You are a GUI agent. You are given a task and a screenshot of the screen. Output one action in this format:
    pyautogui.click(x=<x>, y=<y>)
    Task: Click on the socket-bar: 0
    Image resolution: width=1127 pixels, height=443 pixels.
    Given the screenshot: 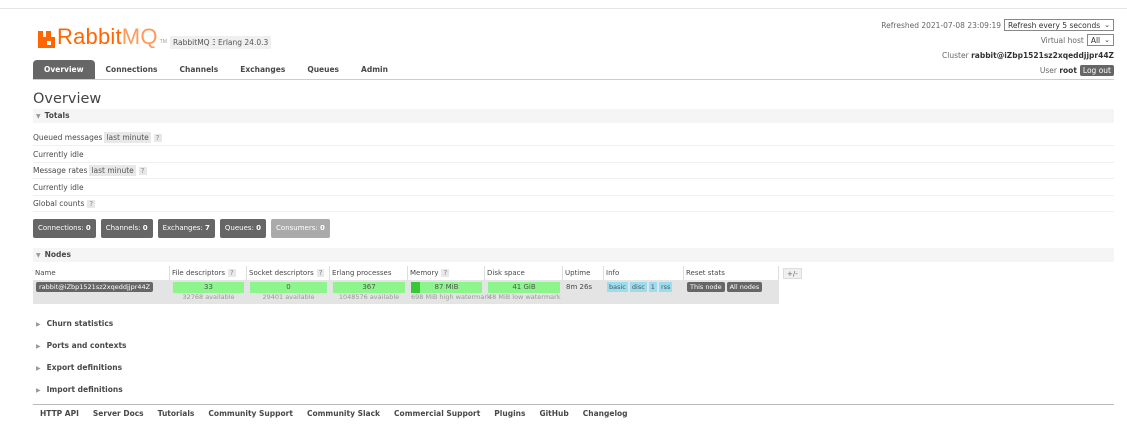 What is the action you would take?
    pyautogui.click(x=288, y=287)
    